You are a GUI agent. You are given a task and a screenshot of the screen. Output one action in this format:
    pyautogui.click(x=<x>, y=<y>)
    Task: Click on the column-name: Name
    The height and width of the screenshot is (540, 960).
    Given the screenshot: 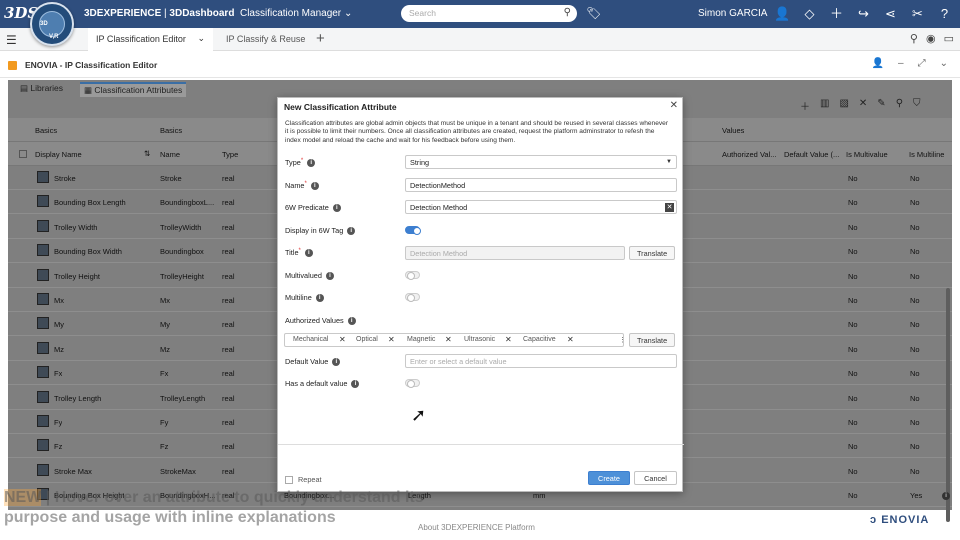 What is the action you would take?
    pyautogui.click(x=170, y=154)
    